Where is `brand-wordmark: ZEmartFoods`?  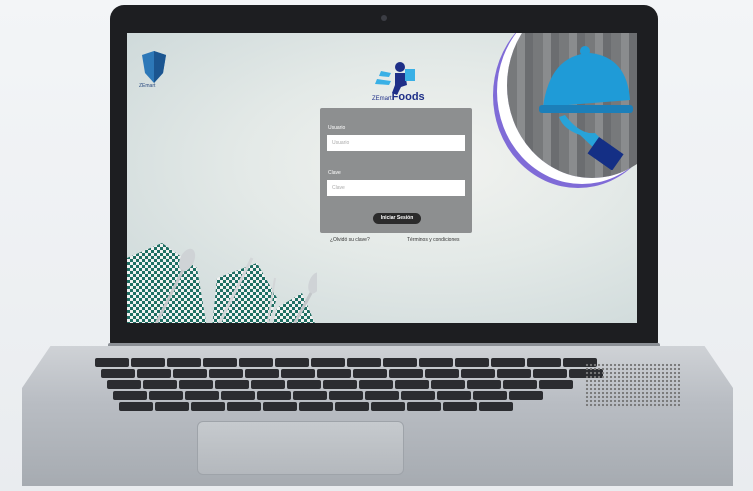 brand-wordmark: ZEmartFoods is located at coordinates (398, 97).